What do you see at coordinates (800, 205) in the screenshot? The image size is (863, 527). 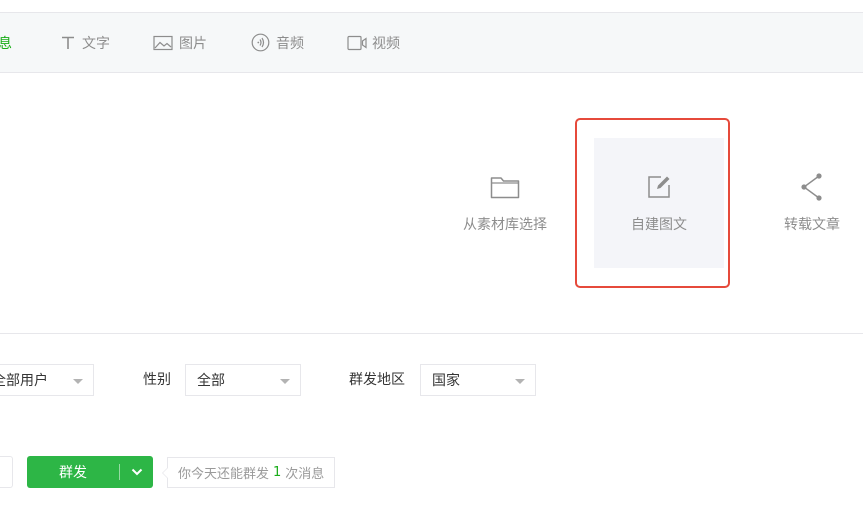 I see `repost-article-option: 转载文章` at bounding box center [800, 205].